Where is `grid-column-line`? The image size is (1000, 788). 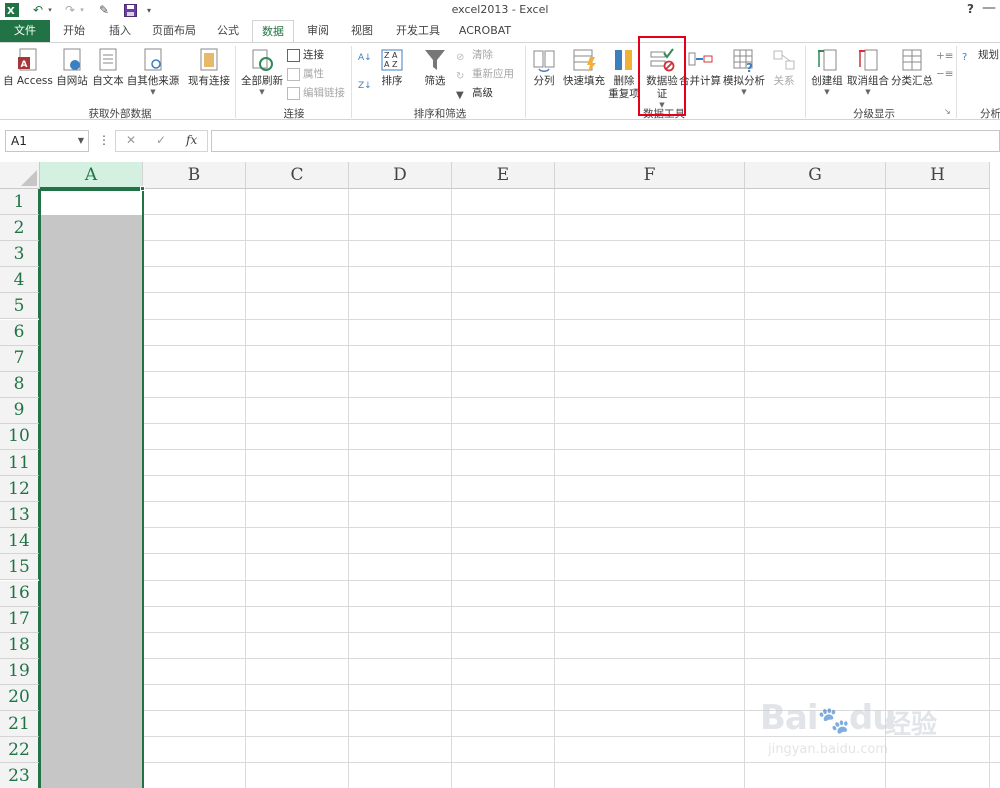
grid-column-line is located at coordinates (245, 488).